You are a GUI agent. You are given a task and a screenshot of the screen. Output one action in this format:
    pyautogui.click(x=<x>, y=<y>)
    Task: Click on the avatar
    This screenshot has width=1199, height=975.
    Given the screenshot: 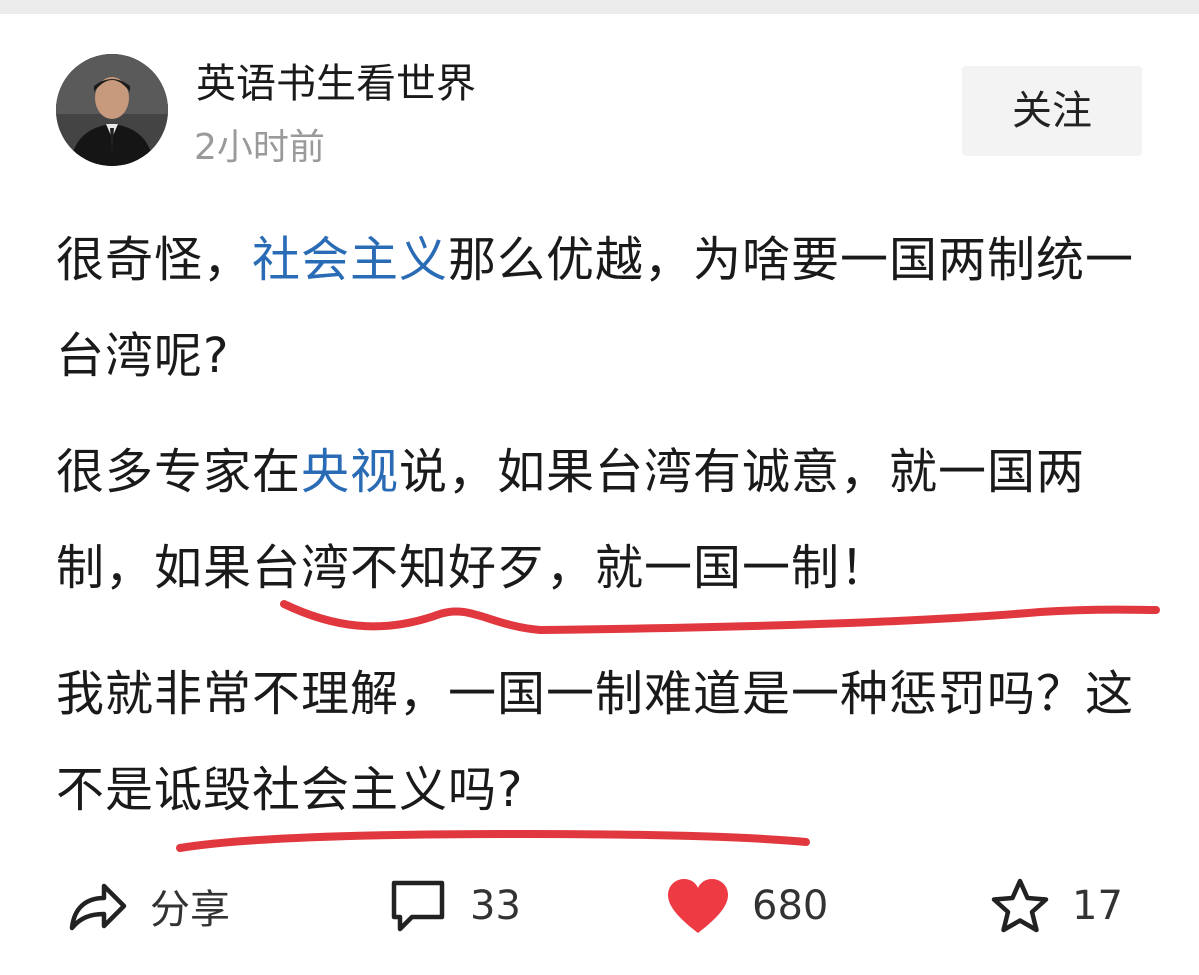 What is the action you would take?
    pyautogui.click(x=112, y=110)
    